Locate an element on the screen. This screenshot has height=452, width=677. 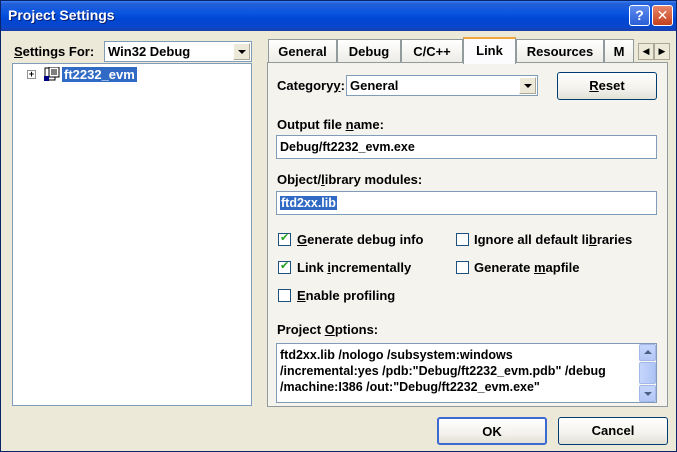
cancel-button: Cancel is located at coordinates (613, 431).